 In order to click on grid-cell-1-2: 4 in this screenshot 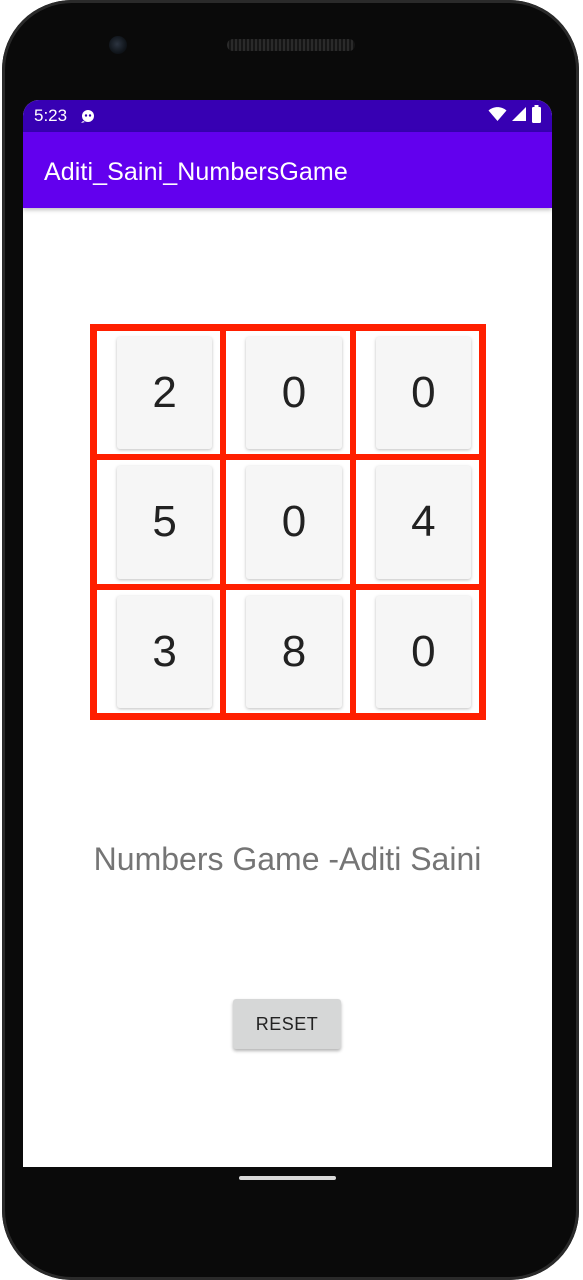, I will do `click(417, 522)`.